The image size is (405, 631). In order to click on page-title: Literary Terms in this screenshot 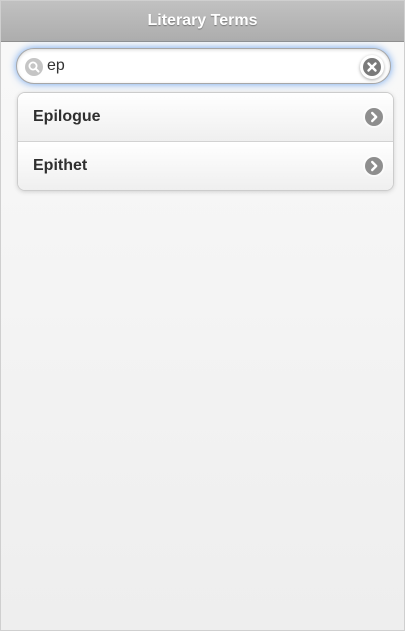, I will do `click(202, 20)`.